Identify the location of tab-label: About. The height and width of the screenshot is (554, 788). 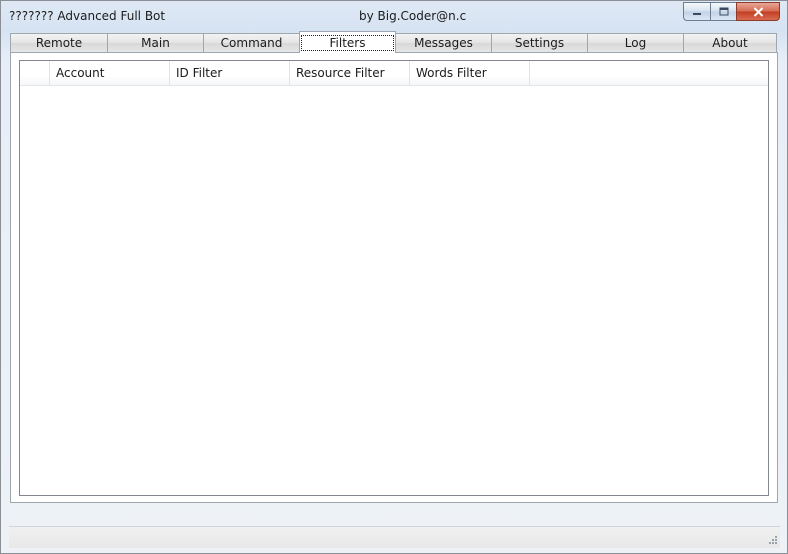
(730, 43).